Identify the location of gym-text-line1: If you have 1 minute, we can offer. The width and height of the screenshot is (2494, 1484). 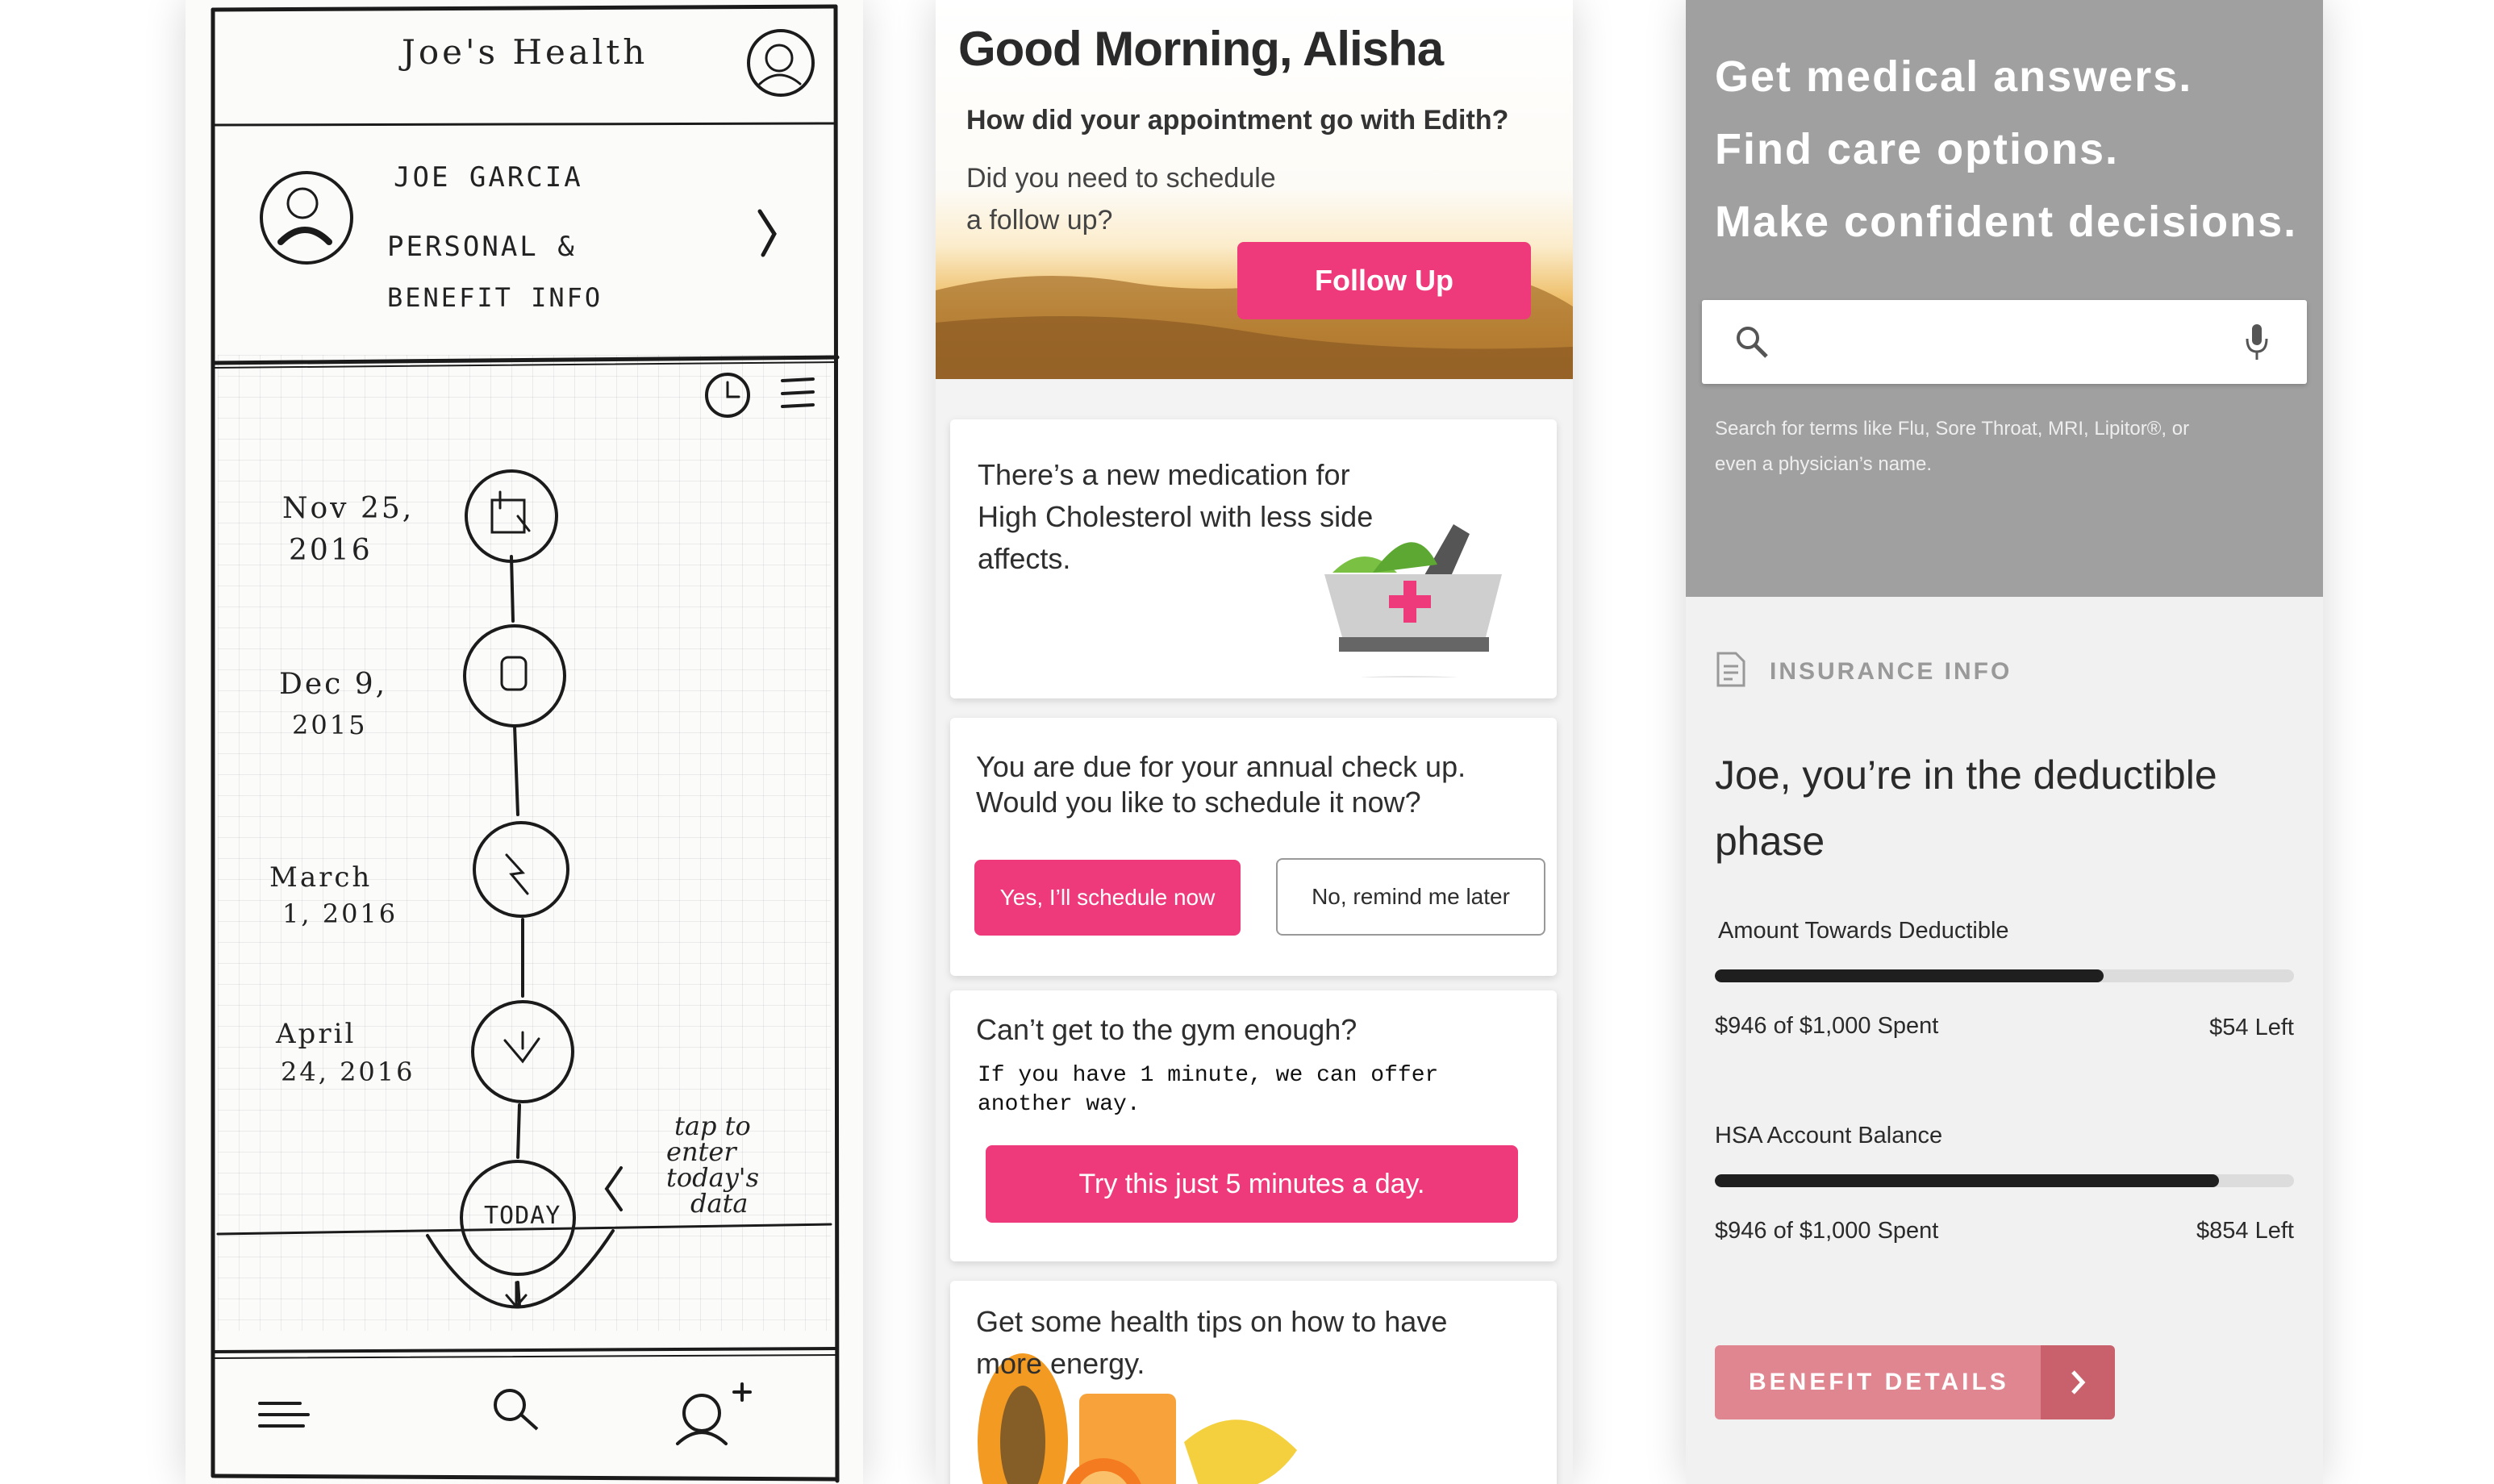
(1208, 1076).